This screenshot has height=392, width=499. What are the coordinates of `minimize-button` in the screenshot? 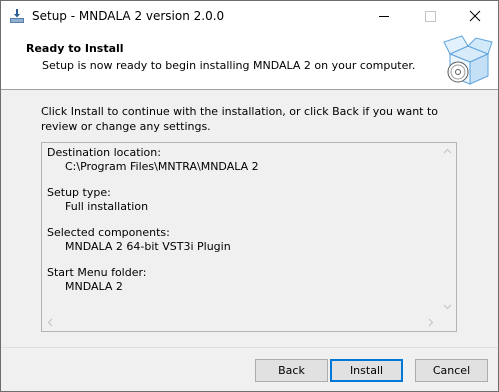 It's located at (384, 16).